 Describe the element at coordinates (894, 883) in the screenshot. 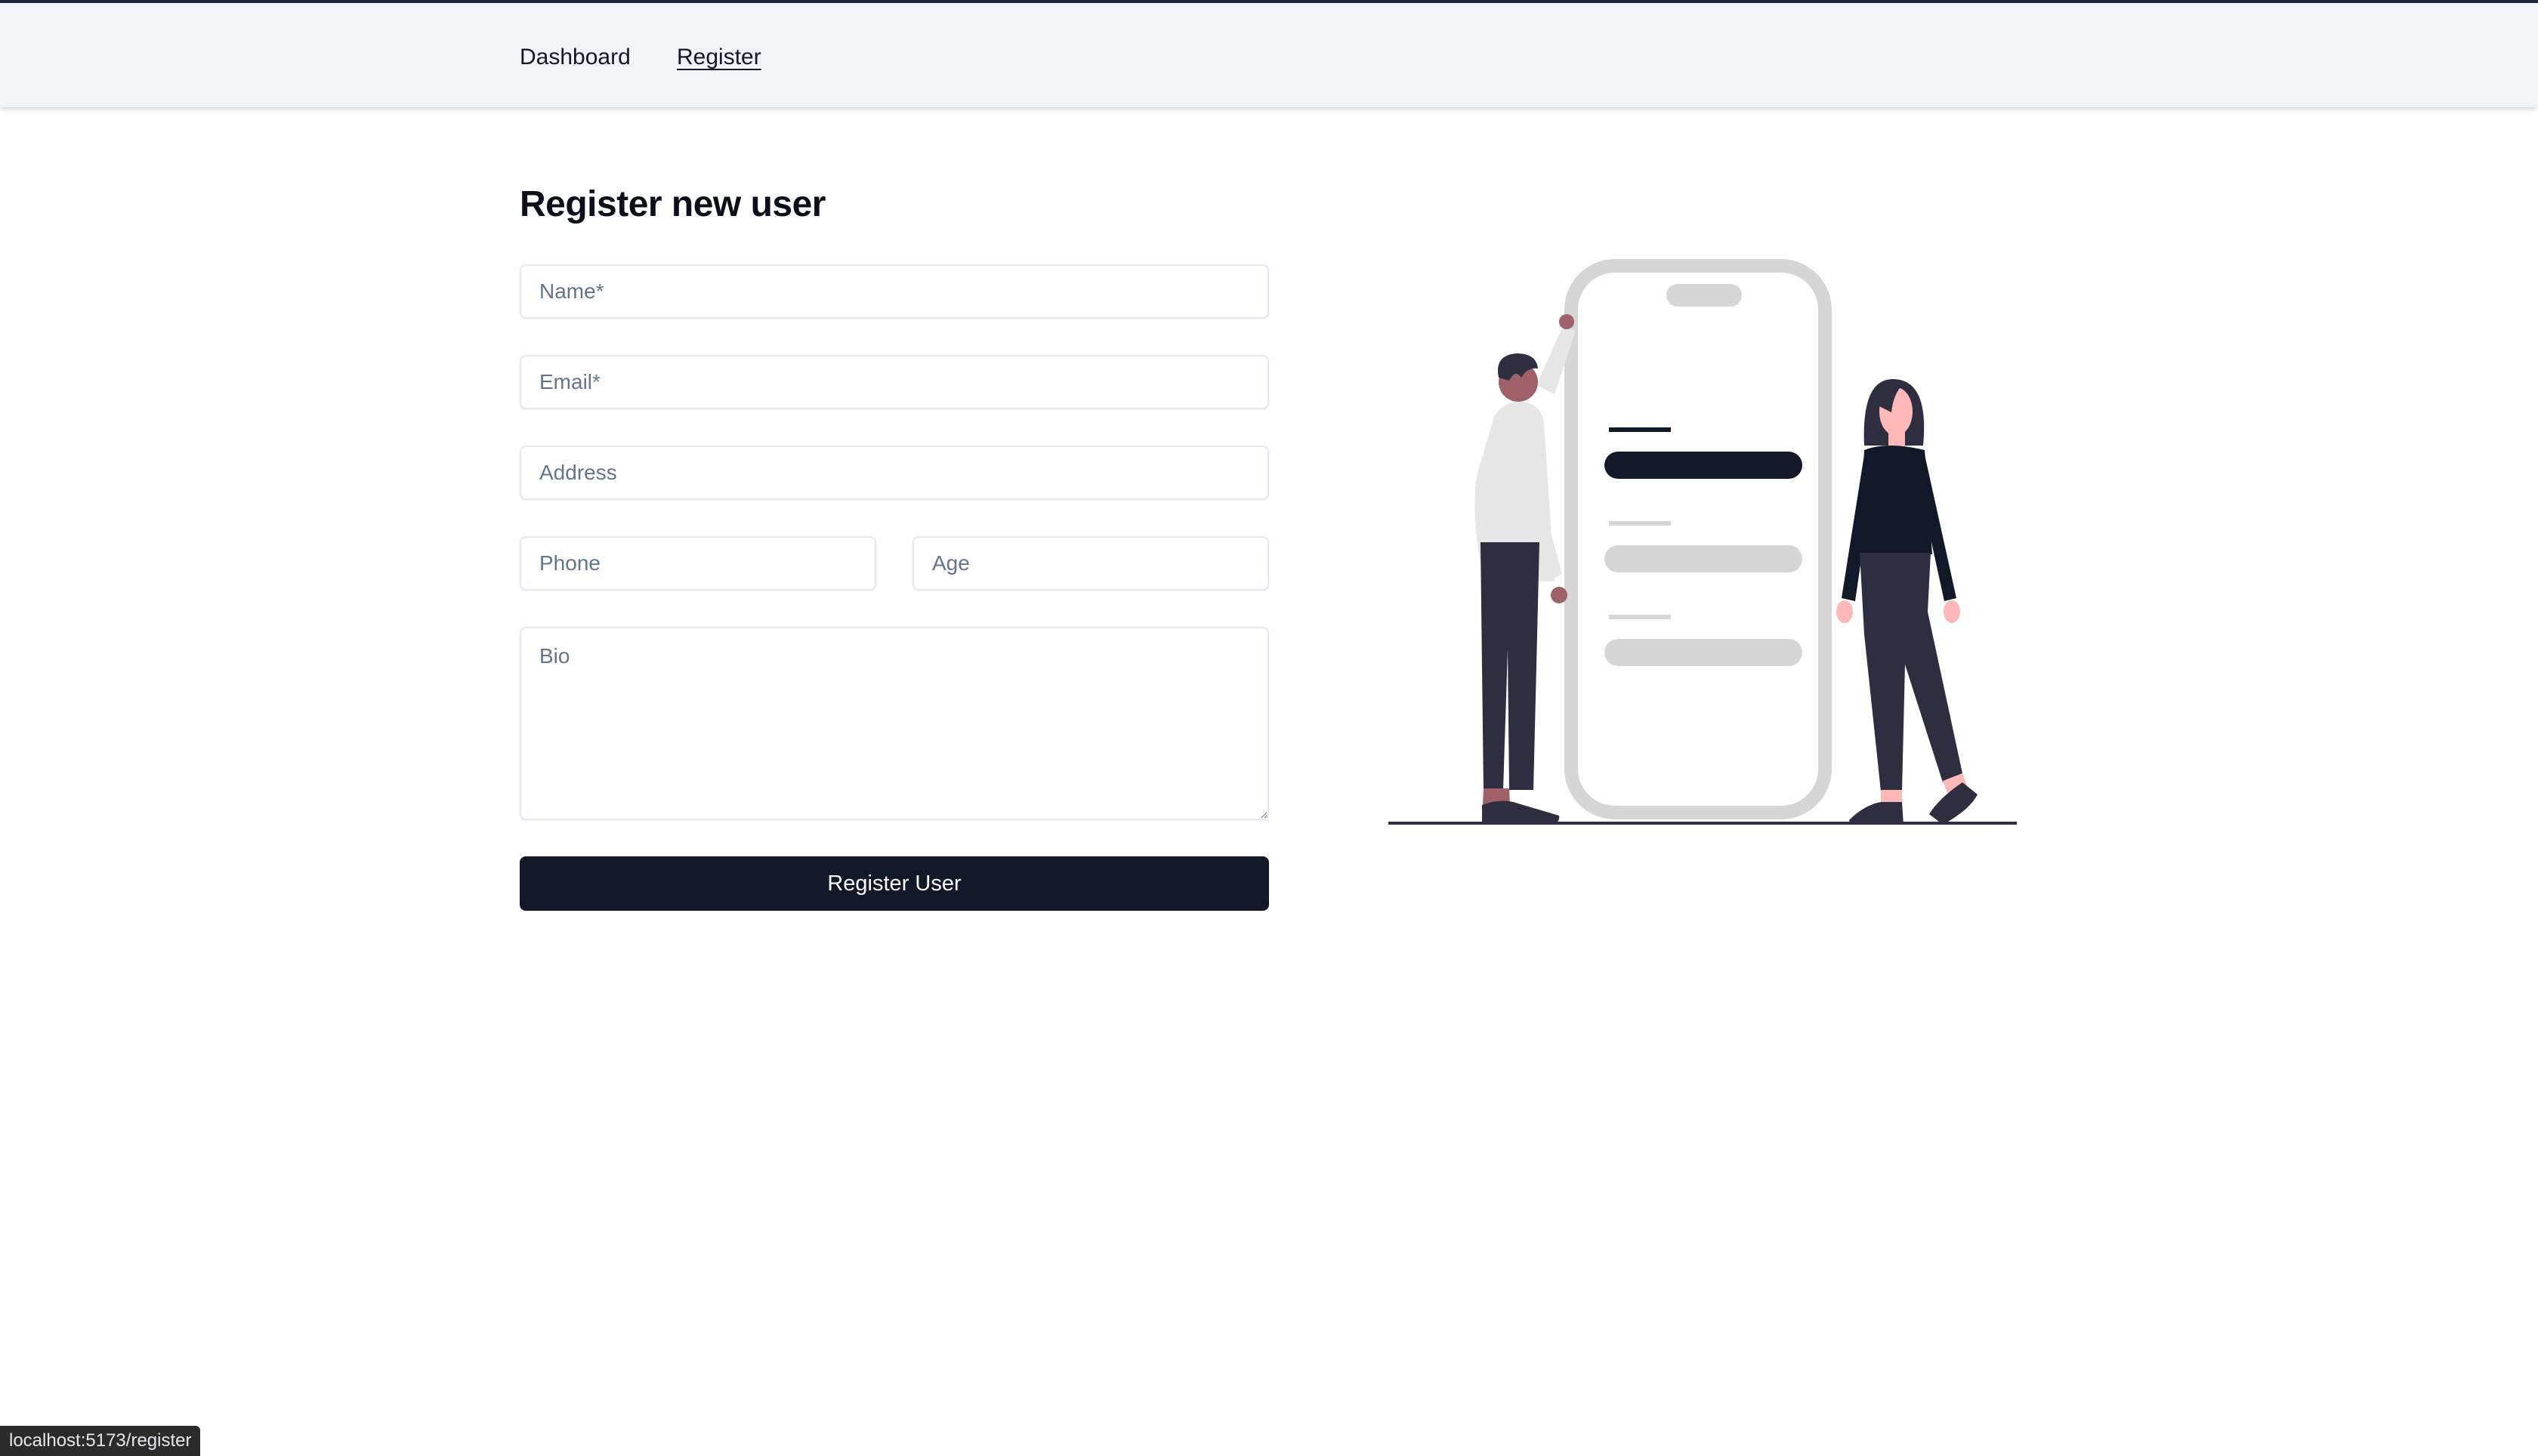

I see `register-user-button: Register User` at that location.